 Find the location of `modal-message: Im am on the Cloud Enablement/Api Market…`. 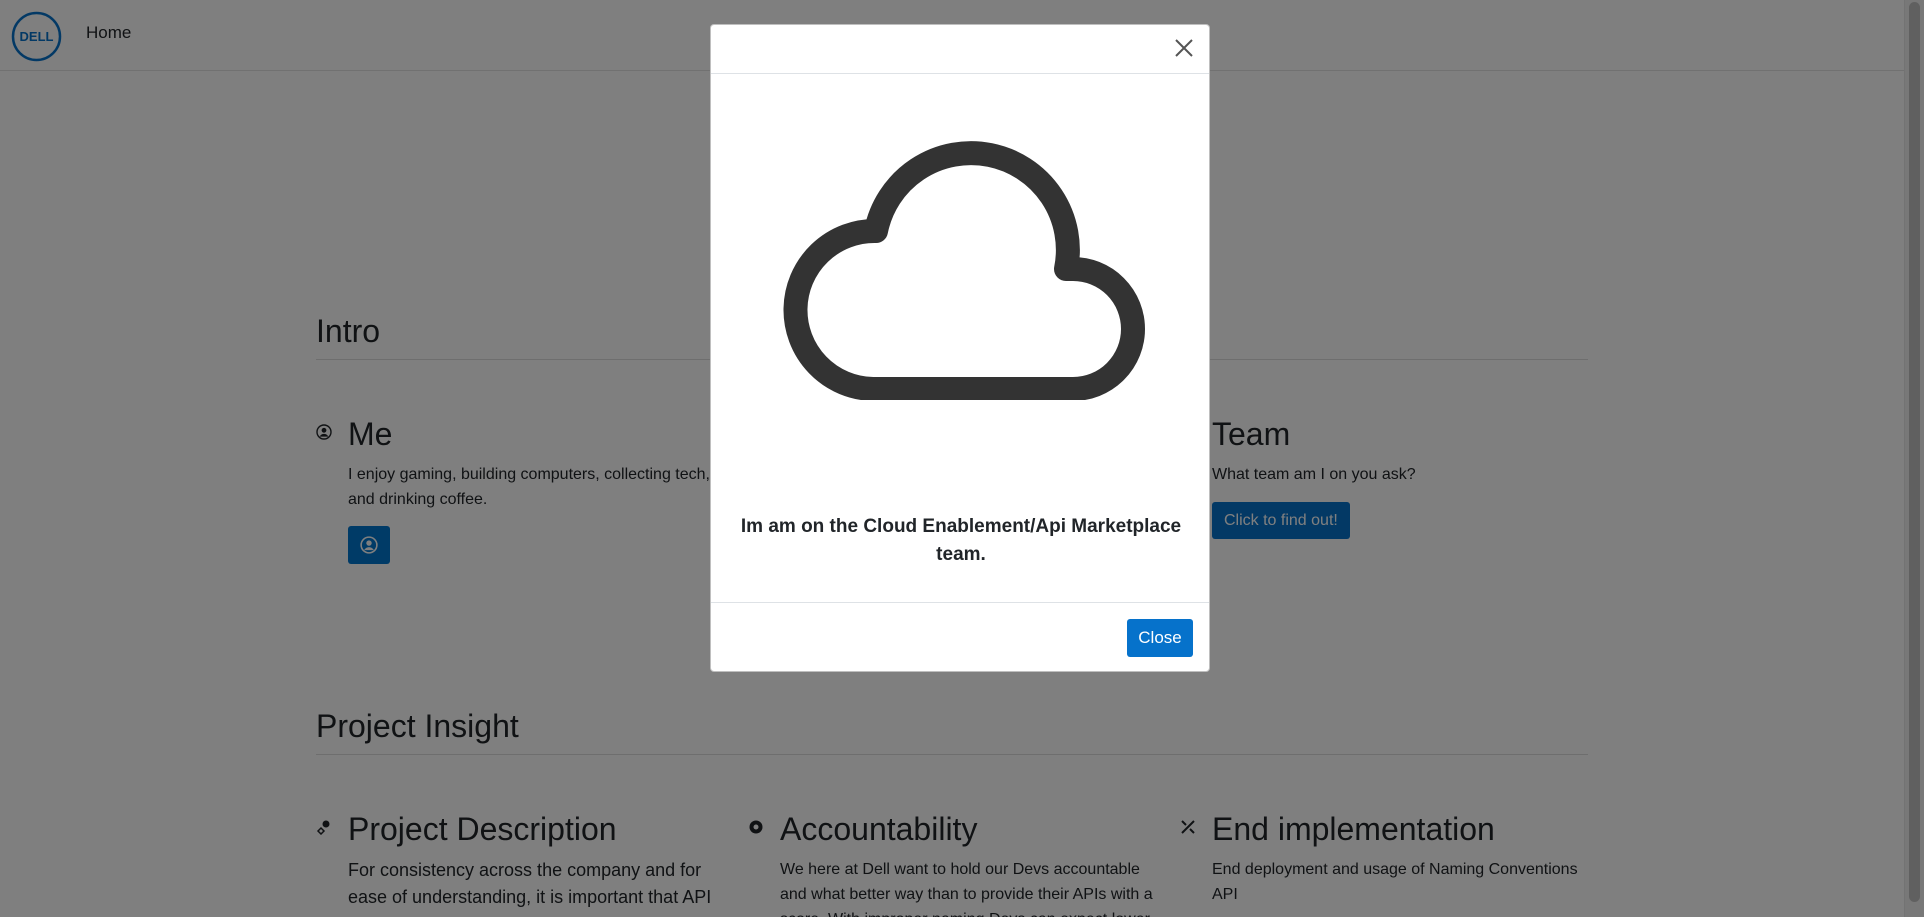

modal-message: Im am on the Cloud Enablement/Api Market… is located at coordinates (961, 540).